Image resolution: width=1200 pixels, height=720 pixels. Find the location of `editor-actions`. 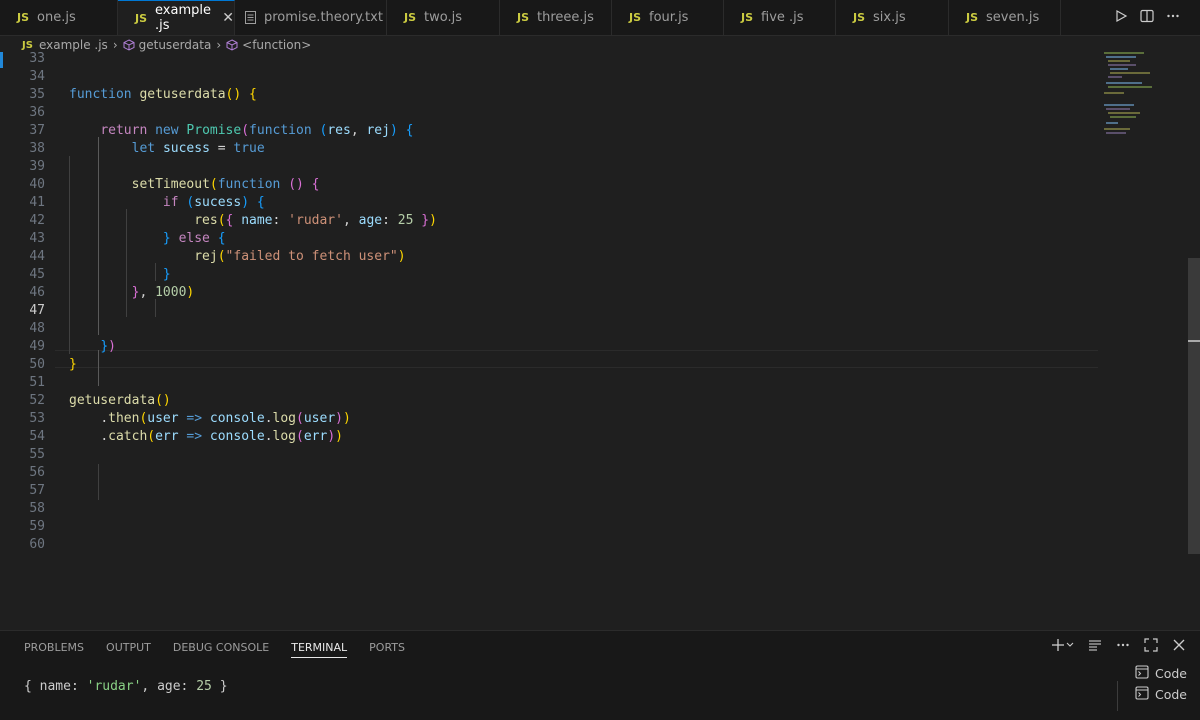

editor-actions is located at coordinates (1157, 17).